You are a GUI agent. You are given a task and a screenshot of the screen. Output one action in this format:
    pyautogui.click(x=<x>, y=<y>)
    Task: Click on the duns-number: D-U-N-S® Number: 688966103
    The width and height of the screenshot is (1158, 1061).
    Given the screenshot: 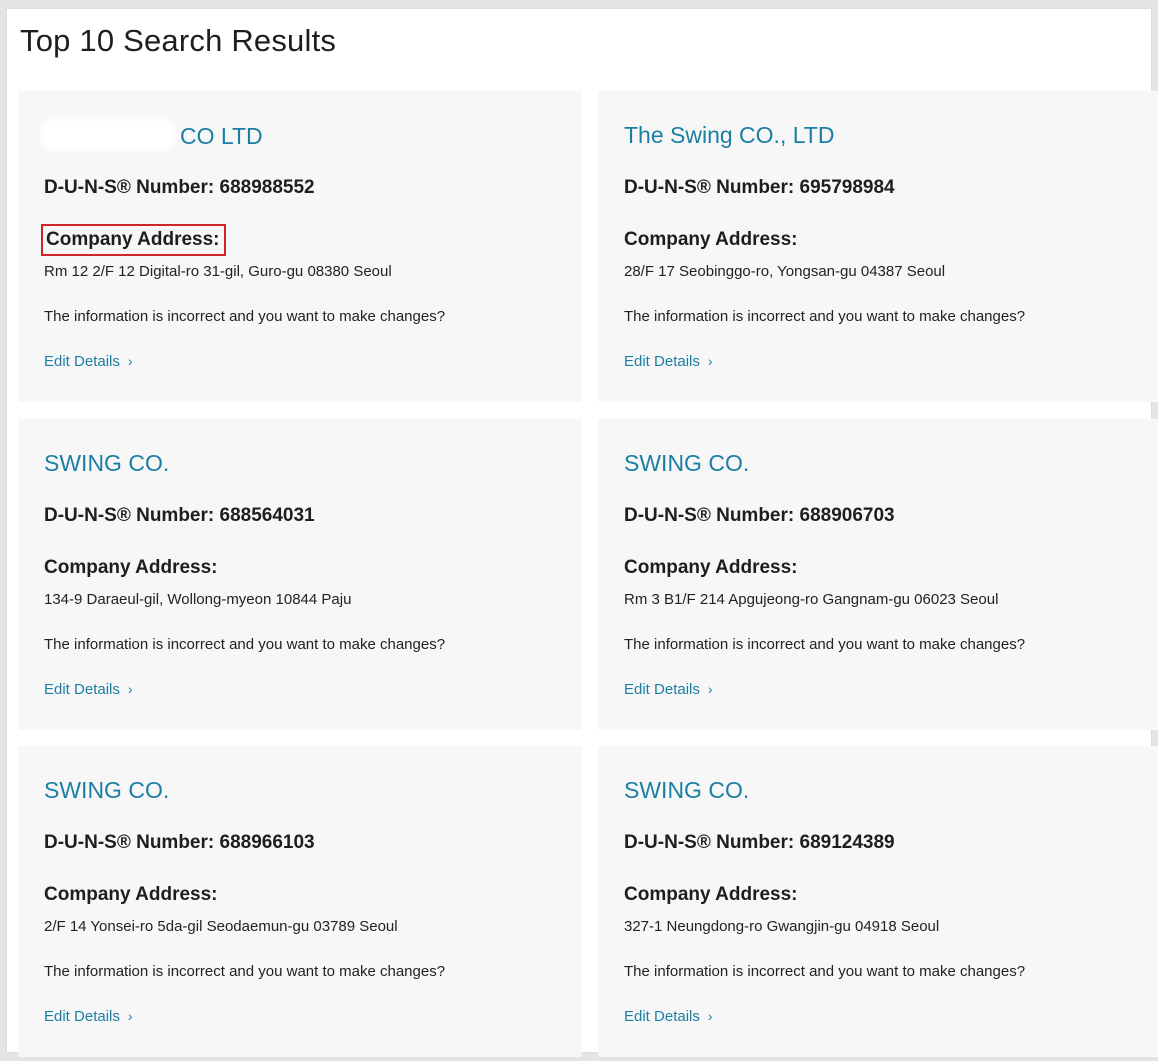 What is the action you would take?
    pyautogui.click(x=179, y=843)
    